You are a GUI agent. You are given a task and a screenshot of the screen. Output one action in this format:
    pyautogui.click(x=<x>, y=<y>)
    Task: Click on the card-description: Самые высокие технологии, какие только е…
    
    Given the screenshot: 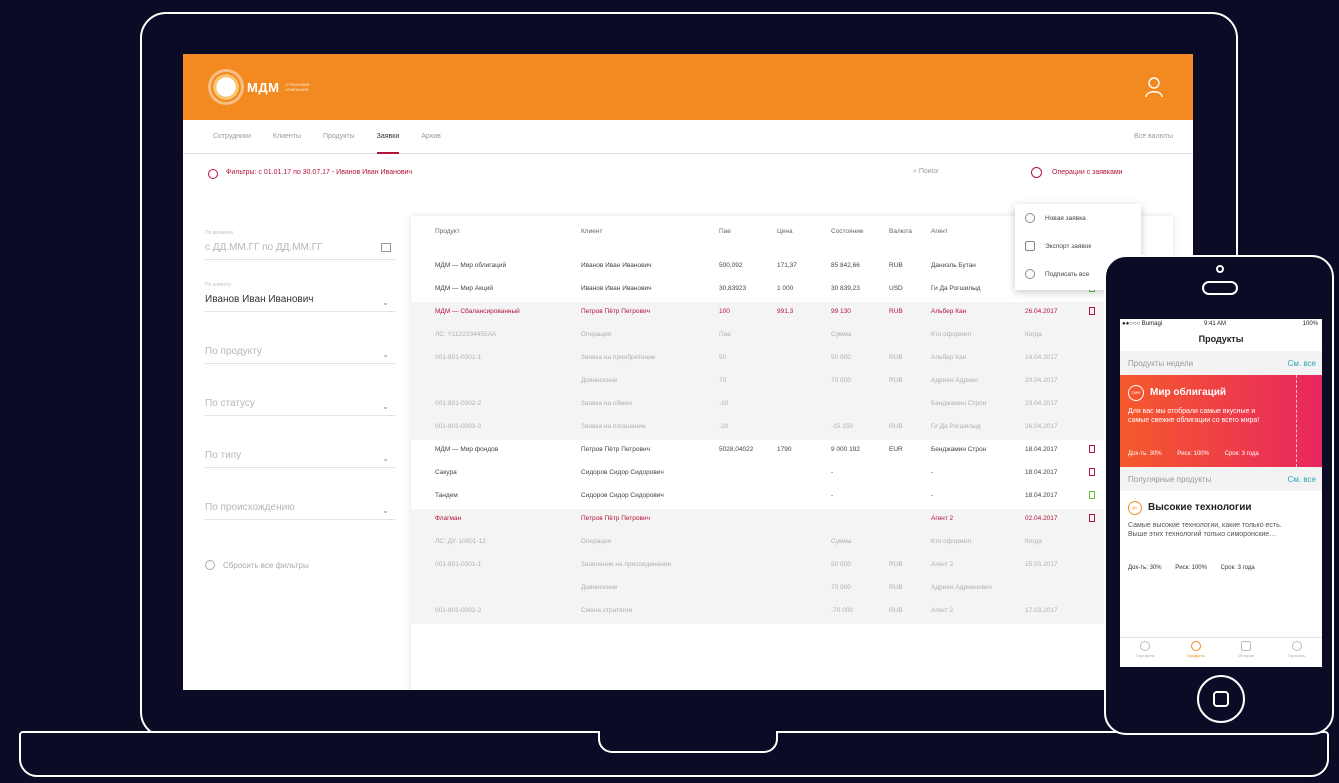 What is the action you would take?
    pyautogui.click(x=1205, y=530)
    